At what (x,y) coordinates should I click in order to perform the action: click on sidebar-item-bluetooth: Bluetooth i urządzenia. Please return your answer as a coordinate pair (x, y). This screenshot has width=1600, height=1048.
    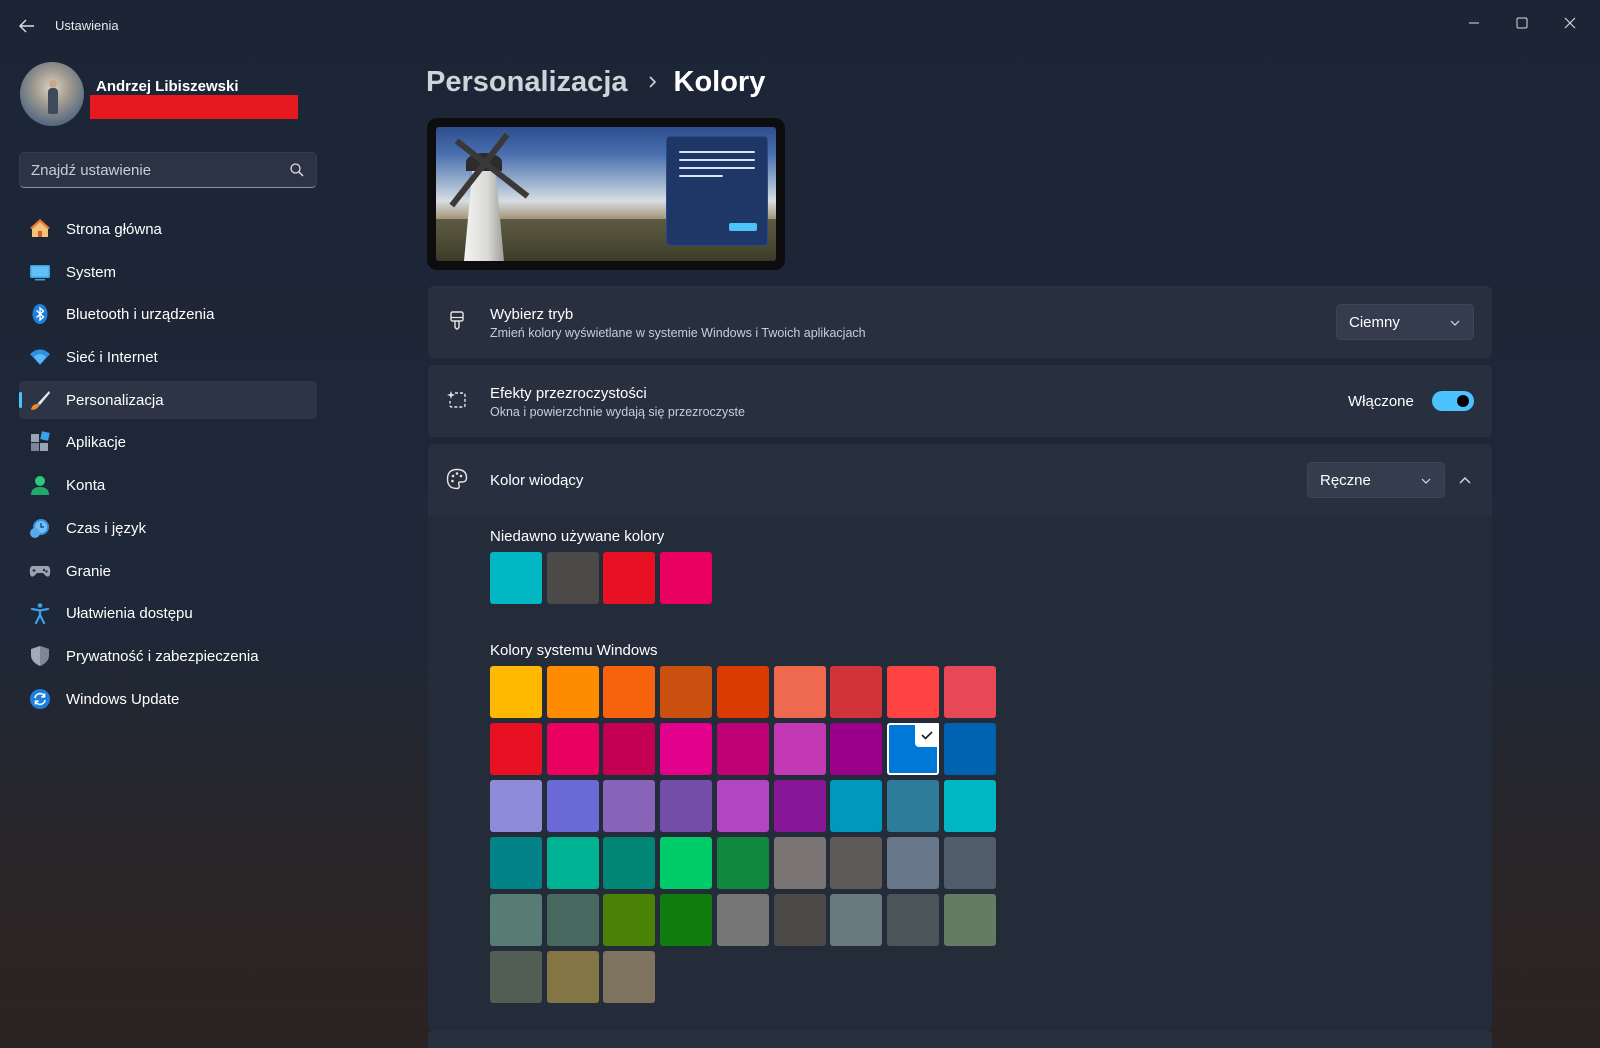
    Looking at the image, I should click on (168, 314).